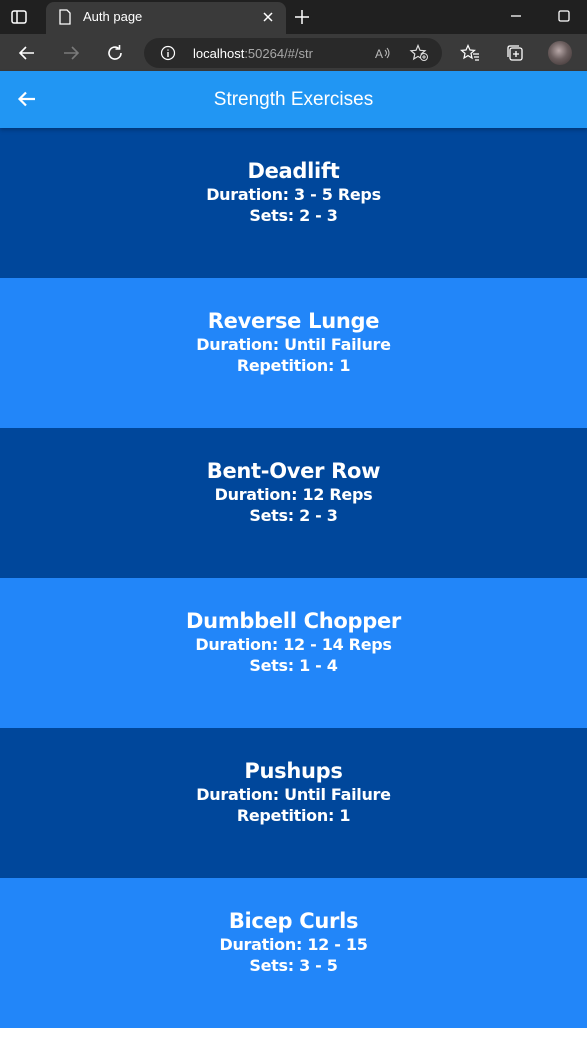 This screenshot has width=587, height=1042. I want to click on browser-tab: Auth page, so click(166, 18).